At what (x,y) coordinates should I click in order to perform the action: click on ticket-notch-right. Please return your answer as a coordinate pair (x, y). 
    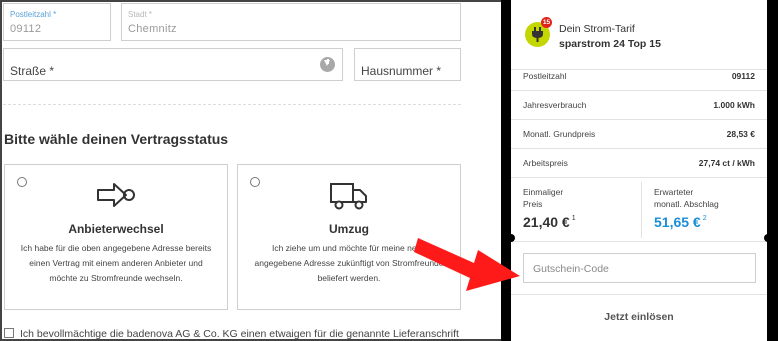
    Looking at the image, I should click on (768, 238).